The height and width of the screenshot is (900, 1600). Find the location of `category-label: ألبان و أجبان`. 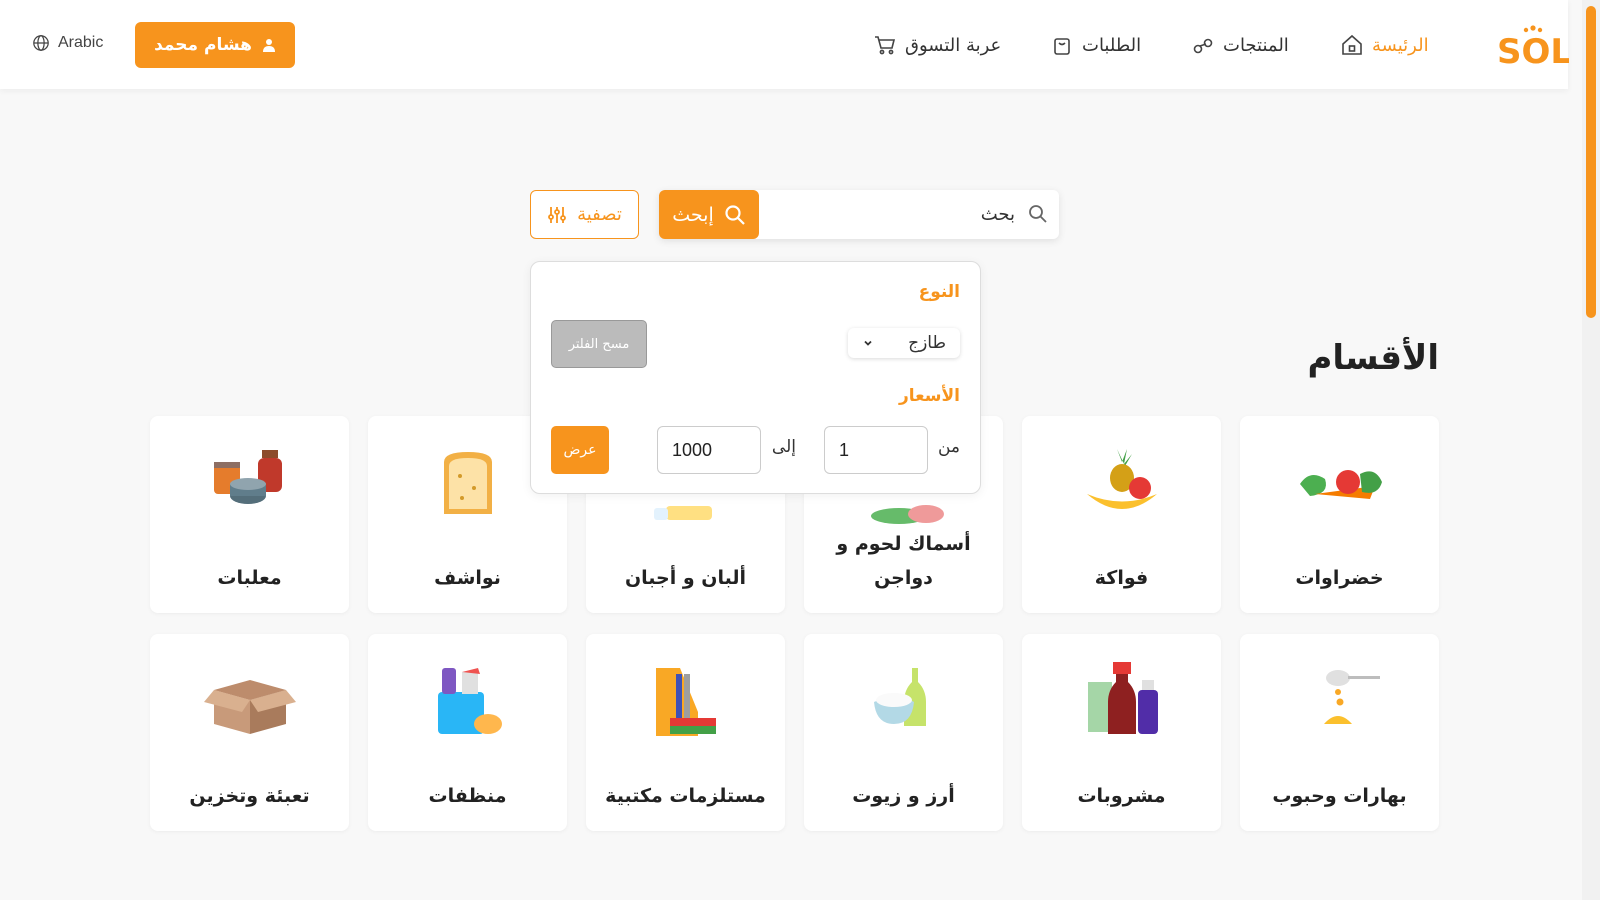

category-label: ألبان و أجبان is located at coordinates (685, 578).